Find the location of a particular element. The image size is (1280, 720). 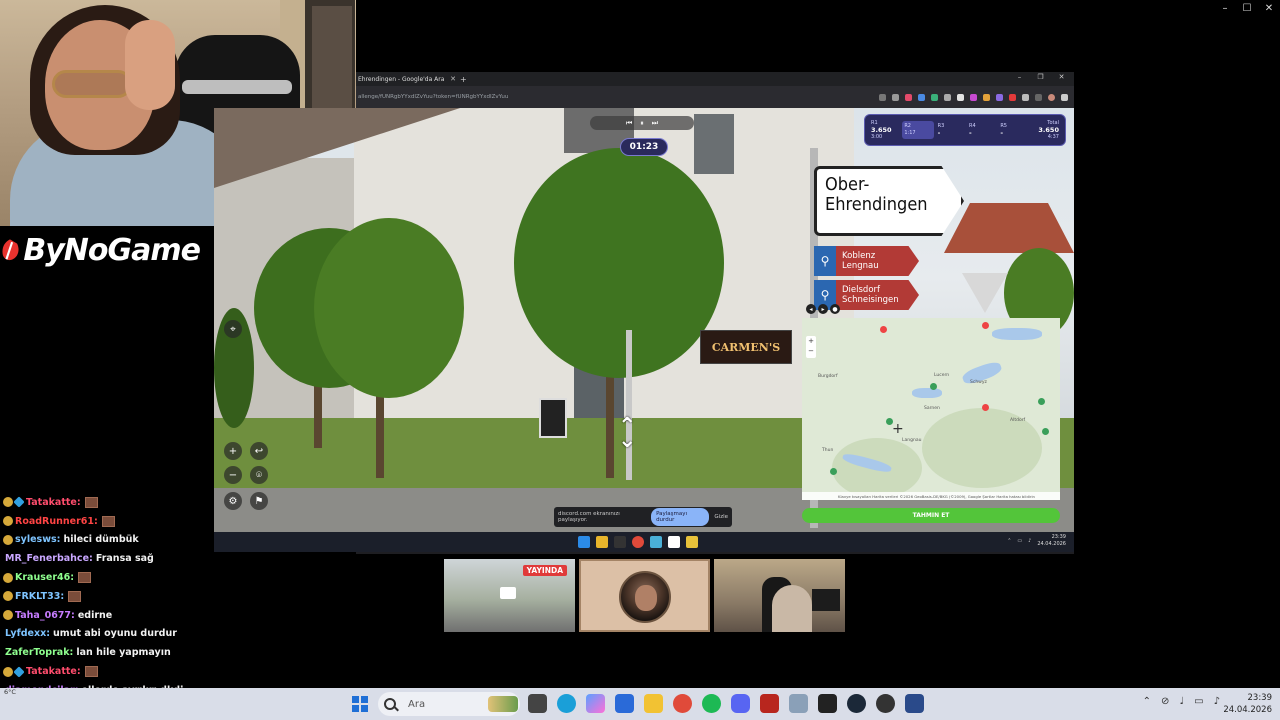

map-zoom-out: − is located at coordinates (811, 351).